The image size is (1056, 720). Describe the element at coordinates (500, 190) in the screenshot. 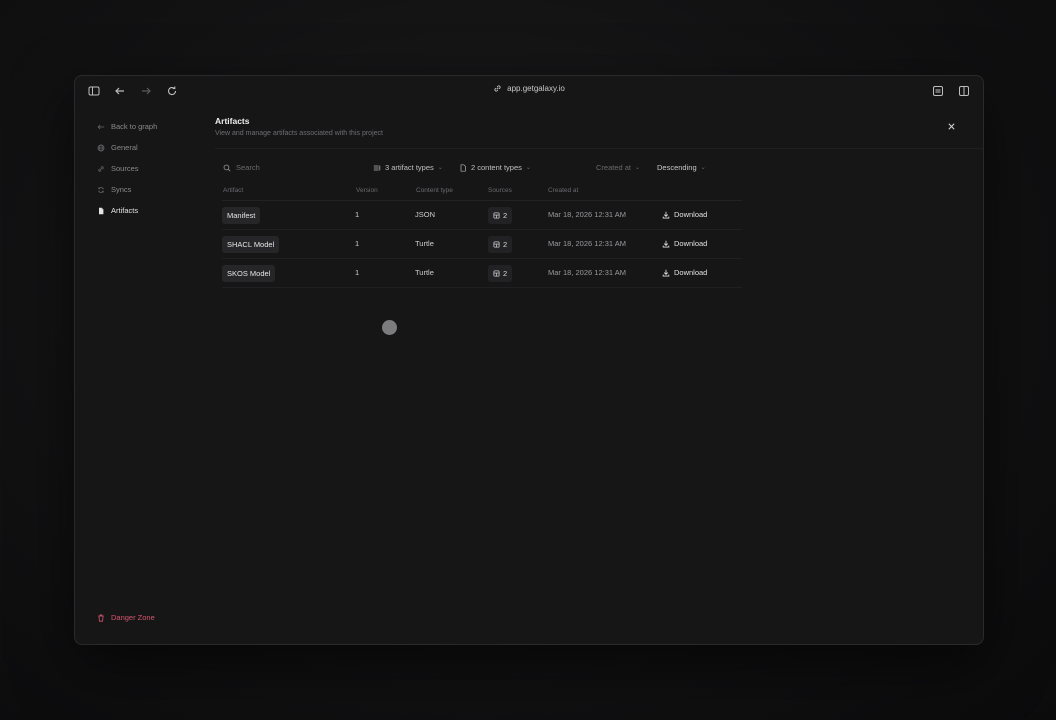

I see `column-header-sources: Sources` at that location.